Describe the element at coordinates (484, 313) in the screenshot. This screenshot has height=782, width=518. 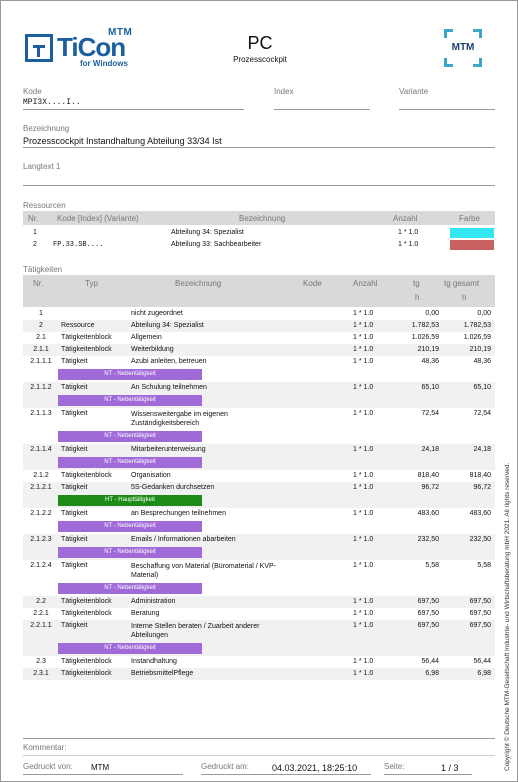
I see `tae-tgg: 0,00` at that location.